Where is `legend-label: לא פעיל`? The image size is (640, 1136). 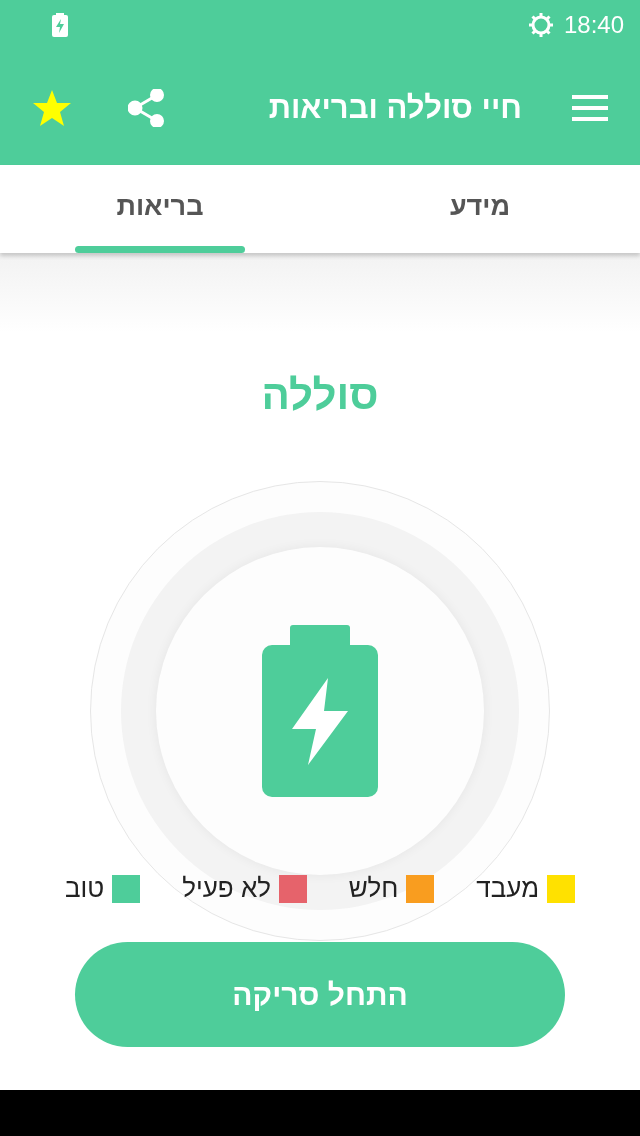 legend-label: לא פעיל is located at coordinates (226, 888).